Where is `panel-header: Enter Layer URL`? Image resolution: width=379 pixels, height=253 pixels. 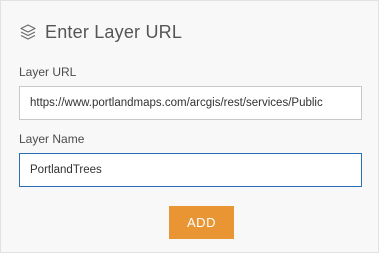 panel-header: Enter Layer URL is located at coordinates (100, 32).